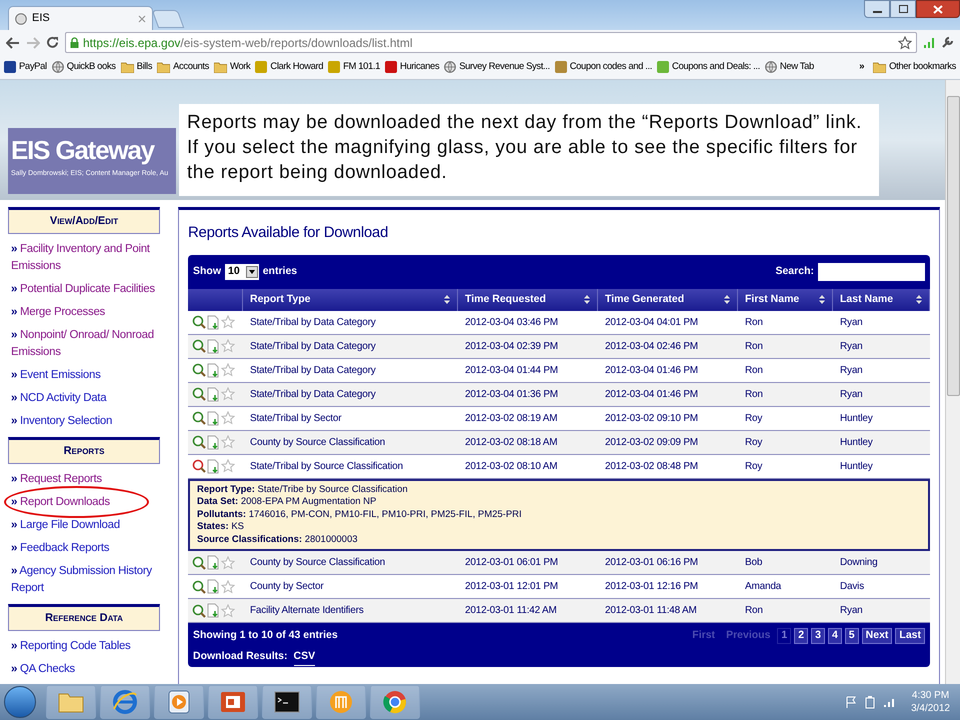  I want to click on bookmark-star-icon, so click(905, 43).